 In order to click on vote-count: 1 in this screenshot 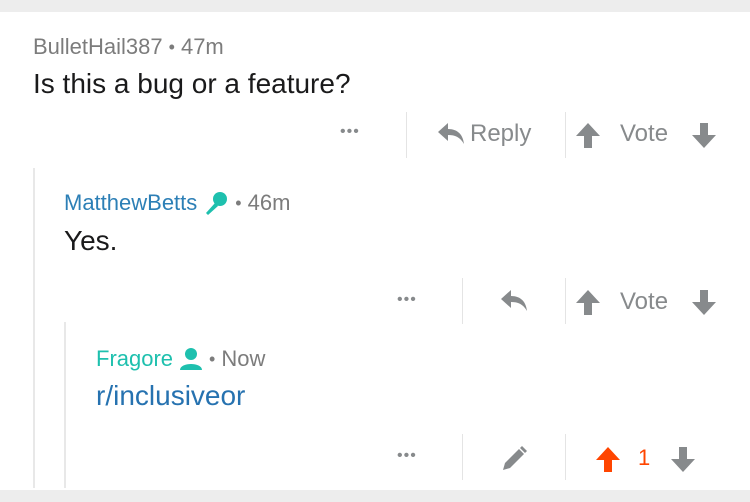, I will do `click(644, 457)`.